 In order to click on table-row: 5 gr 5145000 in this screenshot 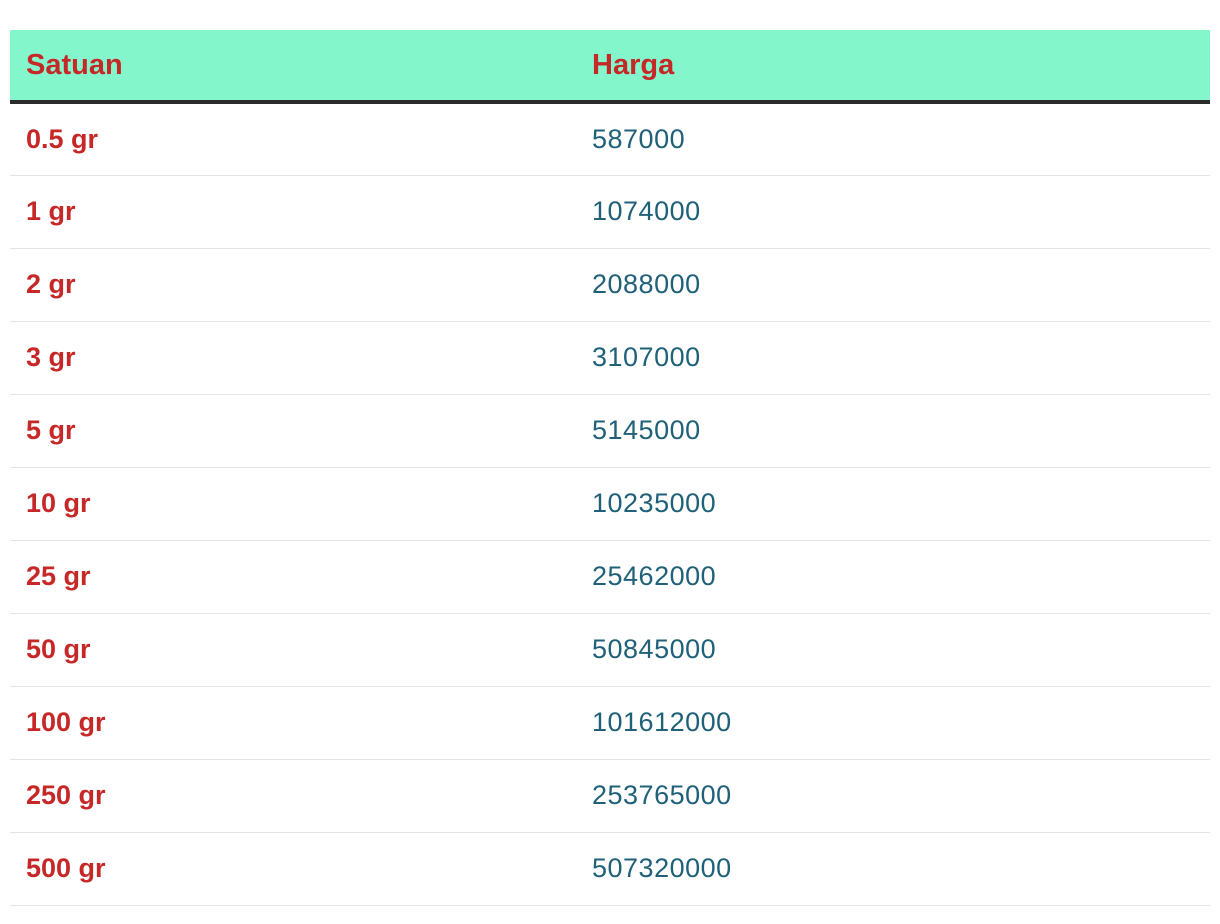, I will do `click(610, 431)`.